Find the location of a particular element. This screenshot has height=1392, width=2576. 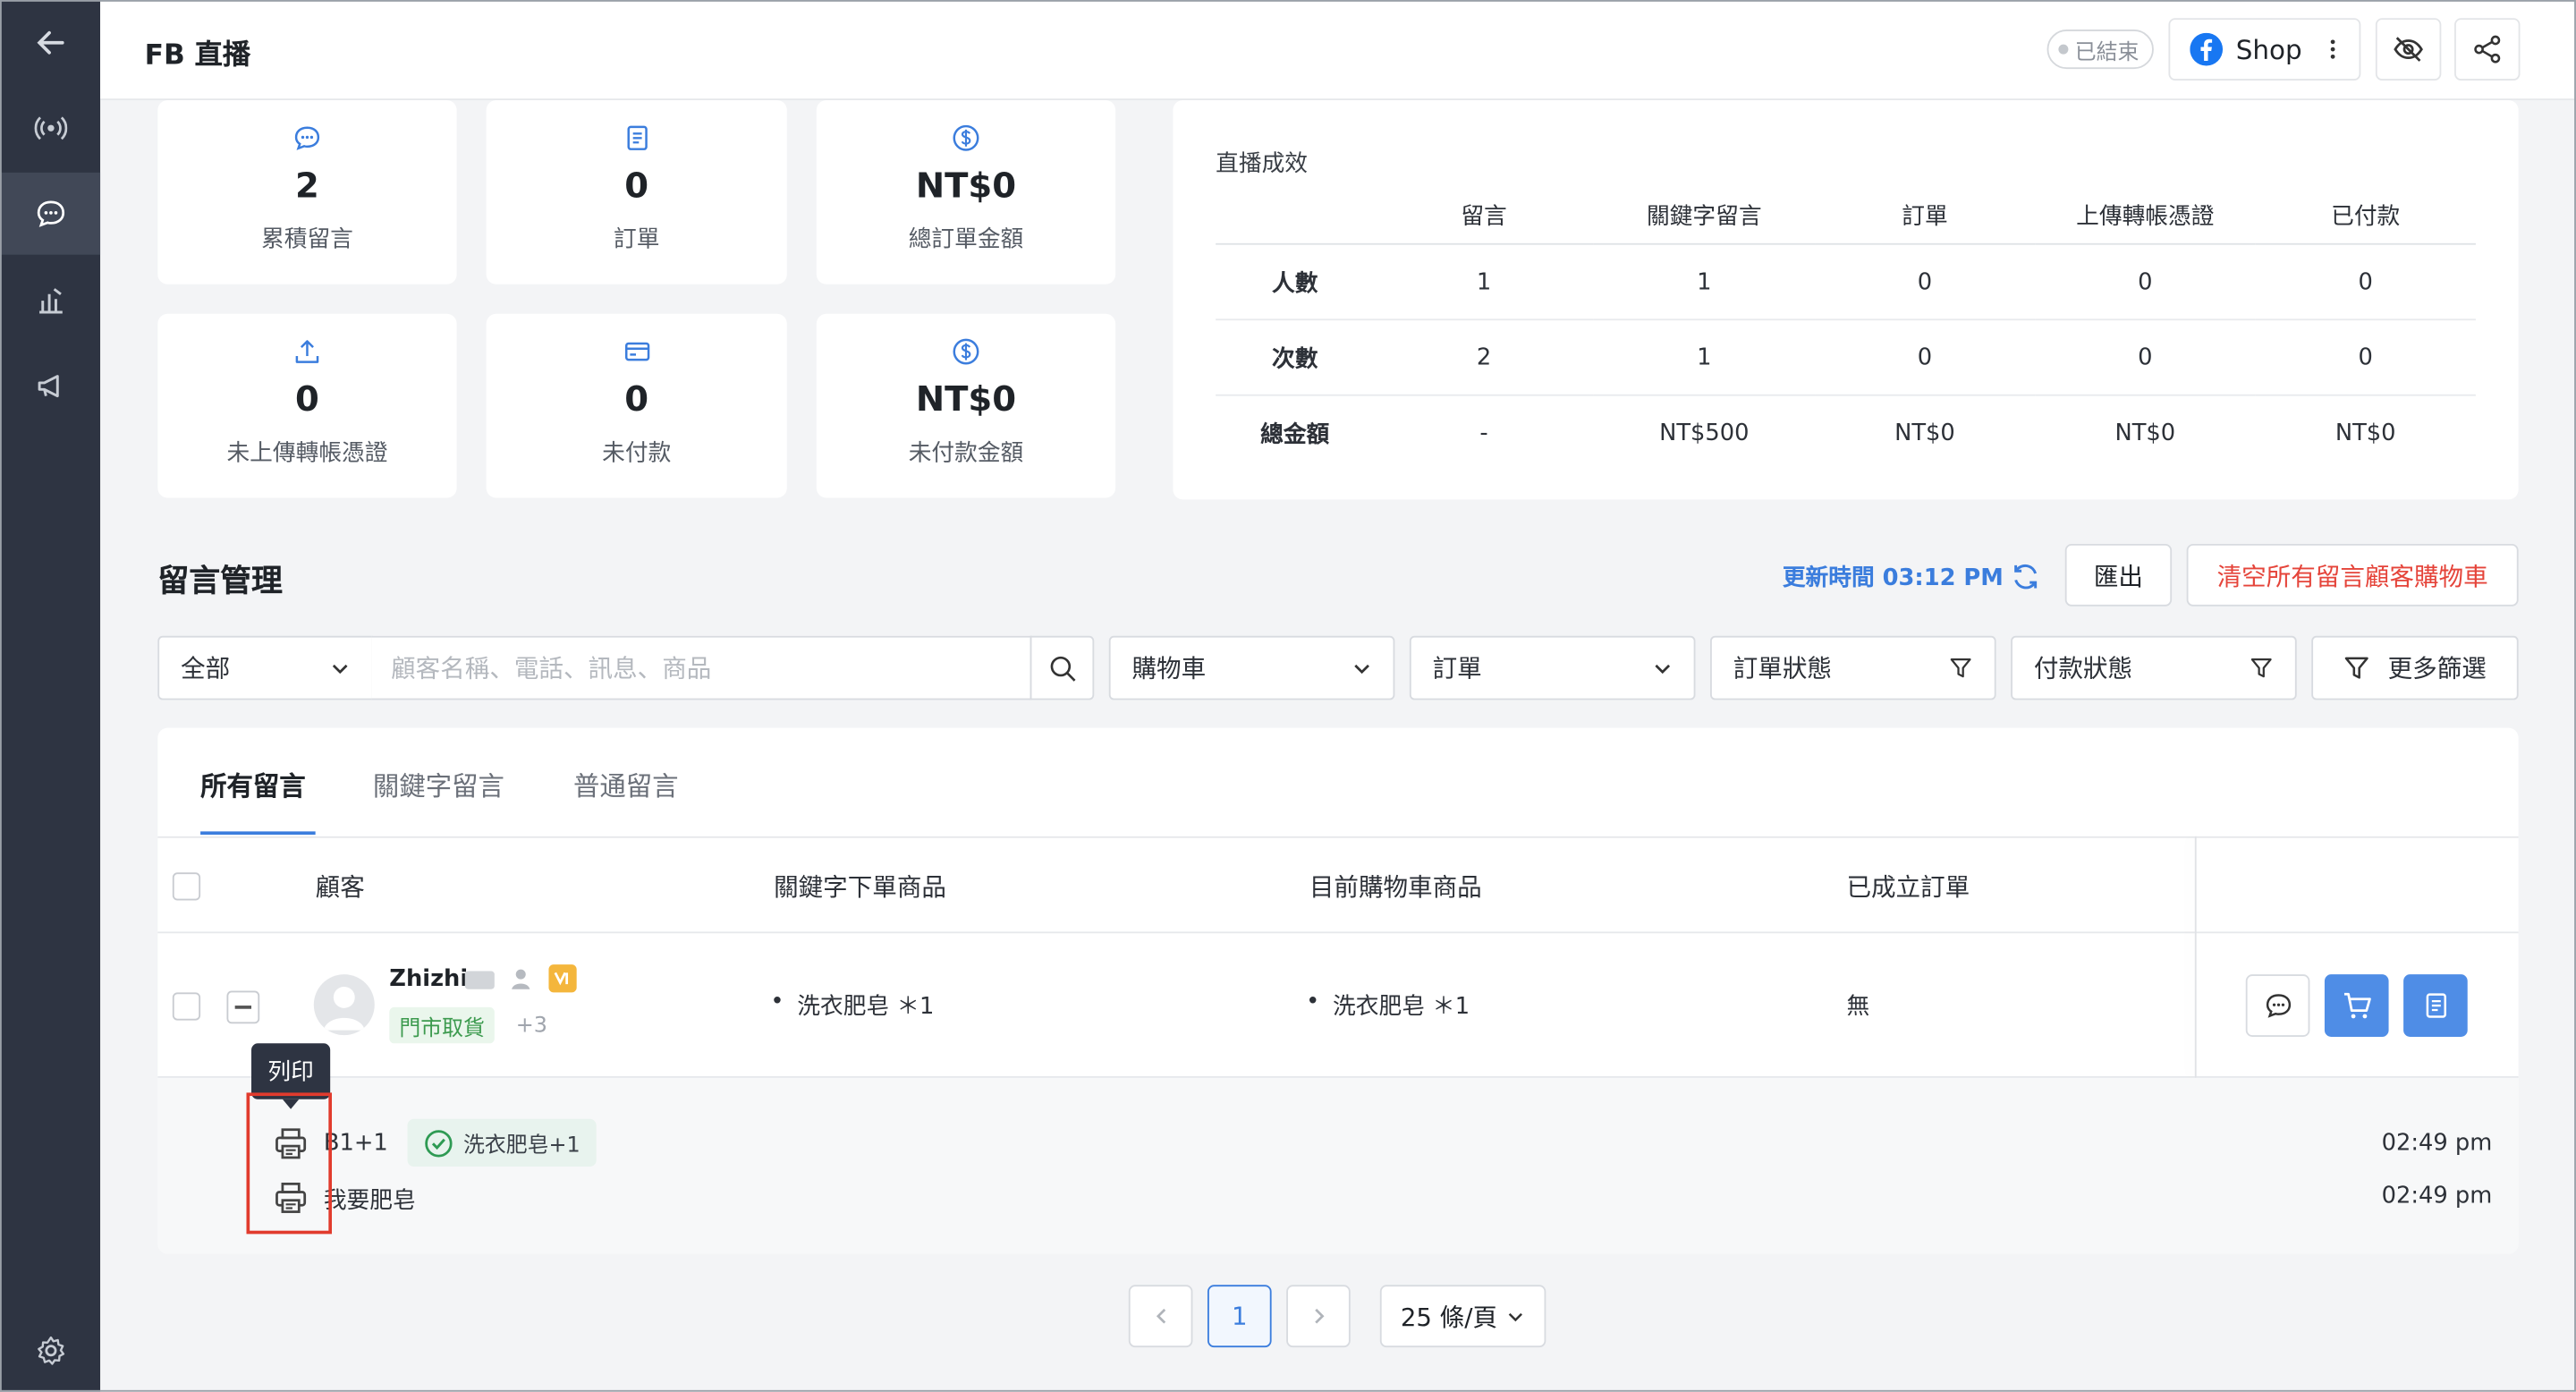

search-button is located at coordinates (1062, 667).